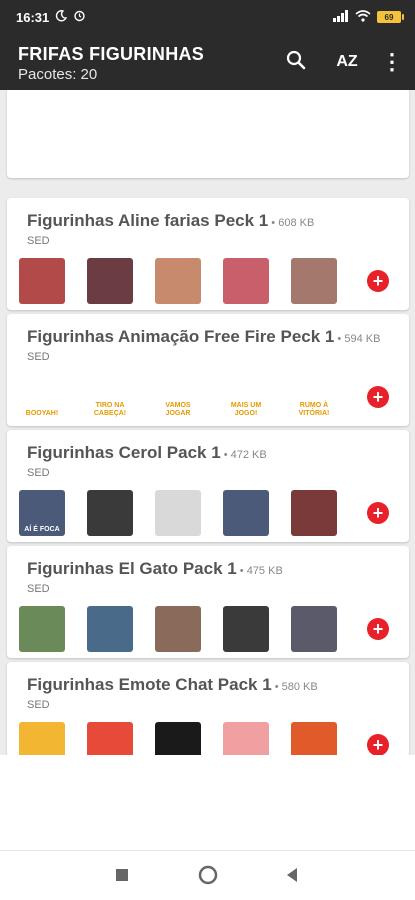  What do you see at coordinates (294, 687) in the screenshot?
I see `pack-size: • 580 KB` at bounding box center [294, 687].